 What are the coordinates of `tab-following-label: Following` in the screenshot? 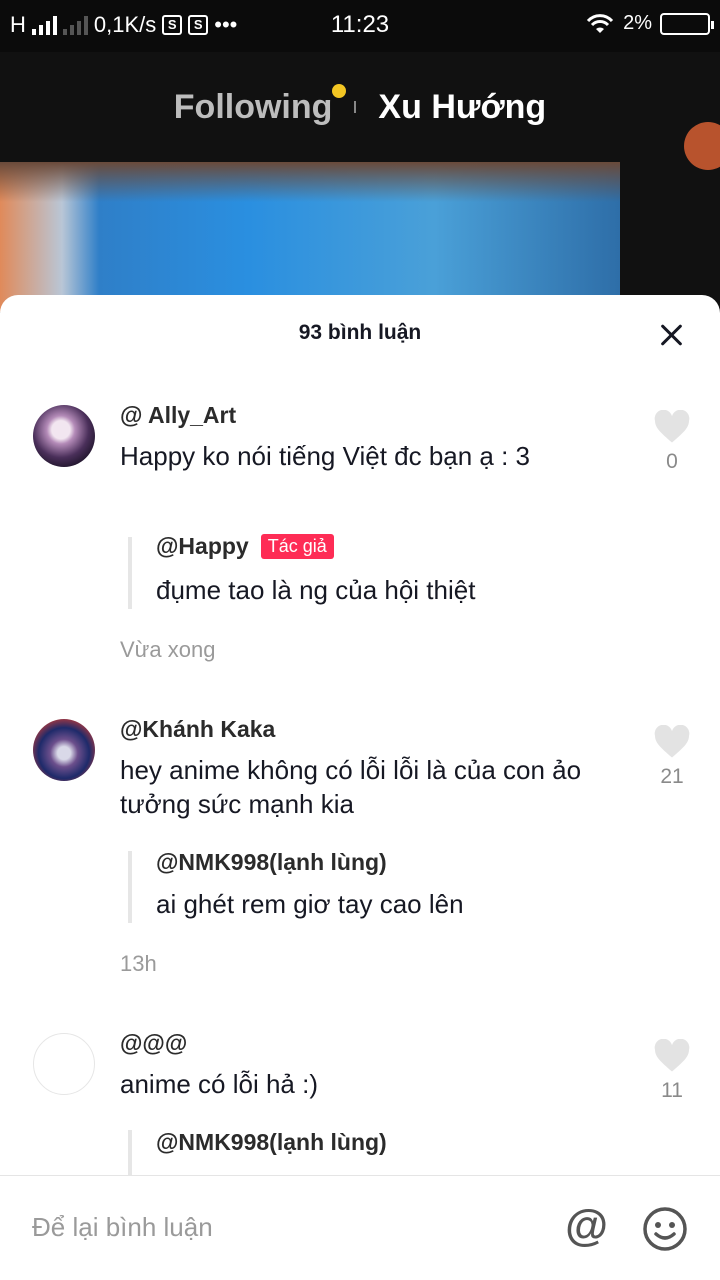 It's located at (253, 106).